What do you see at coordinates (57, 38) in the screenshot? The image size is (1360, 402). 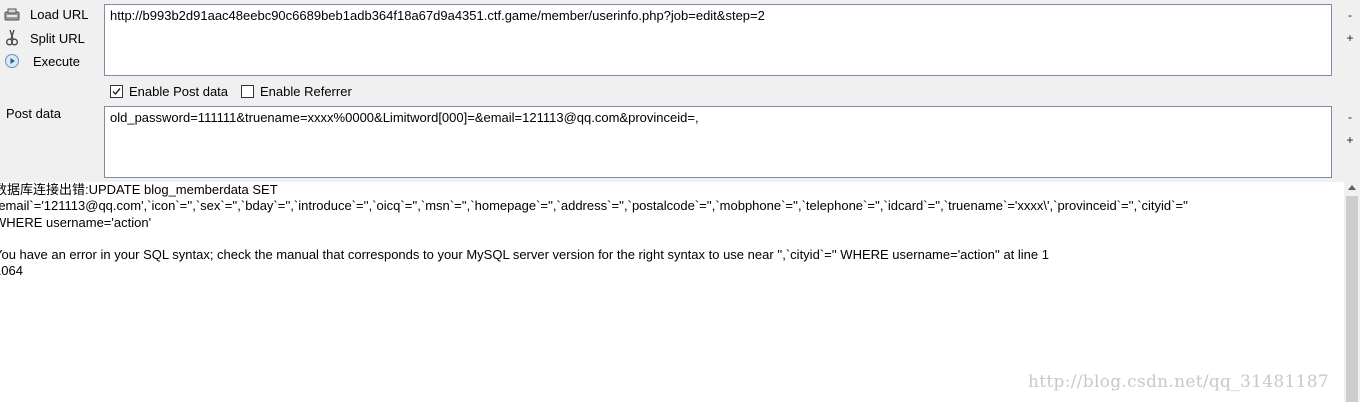 I see `split-url-label: Split URL` at bounding box center [57, 38].